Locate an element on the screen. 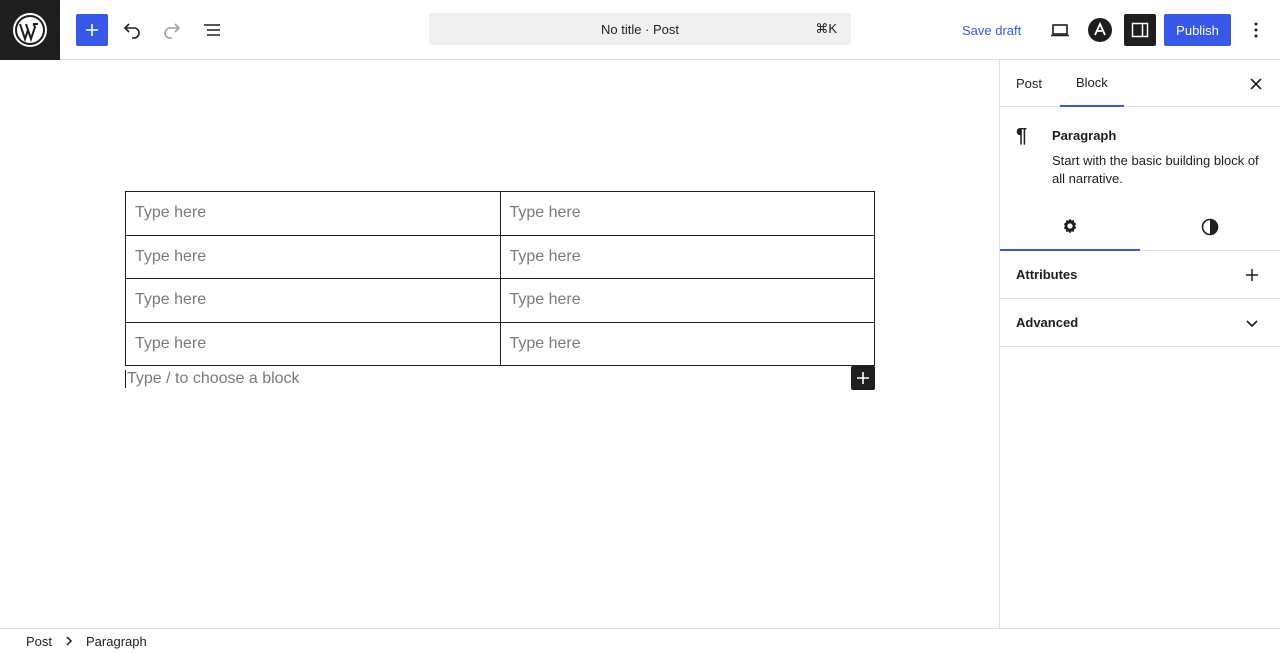  tab-settings is located at coordinates (1070, 227).